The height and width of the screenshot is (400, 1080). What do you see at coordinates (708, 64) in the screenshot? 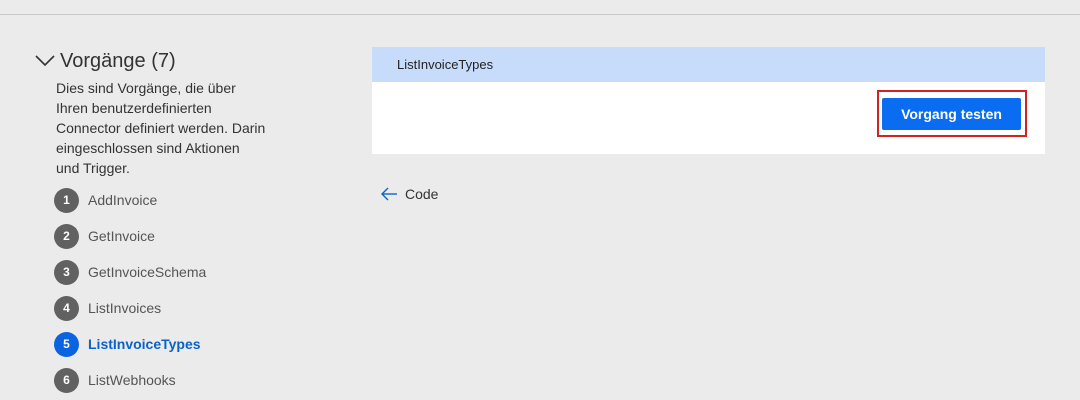
I see `operation-card-title: ListInvoiceTypes` at bounding box center [708, 64].